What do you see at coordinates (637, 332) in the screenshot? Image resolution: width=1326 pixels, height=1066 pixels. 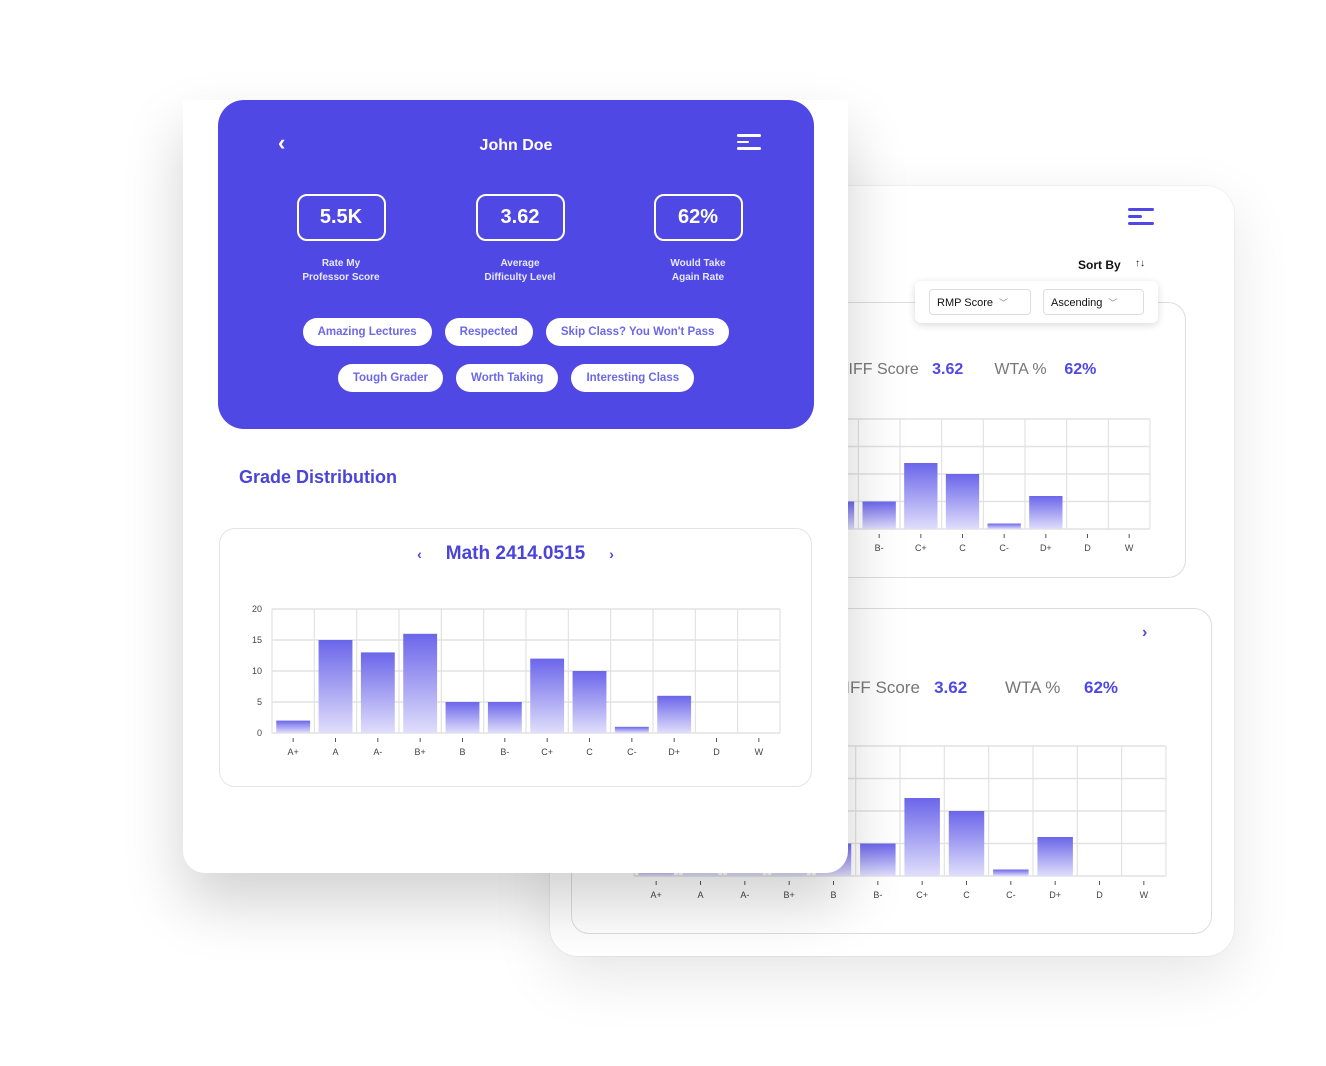 I see `tag-chip: Skip Class? You Won't Pass` at bounding box center [637, 332].